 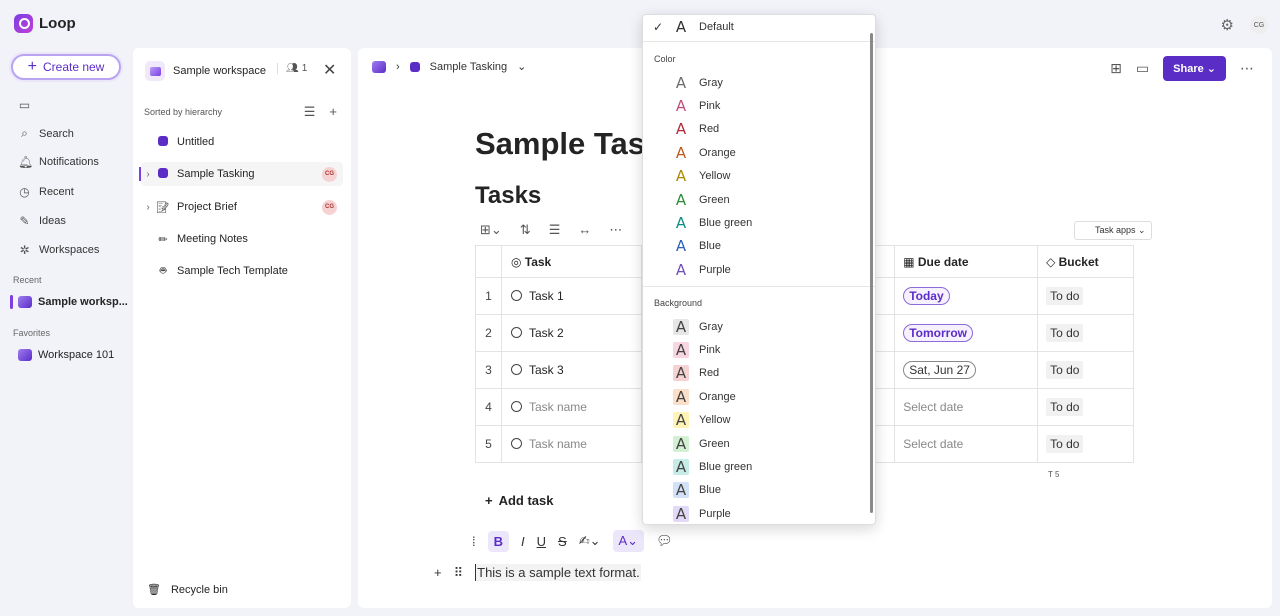 What do you see at coordinates (757, 396) in the screenshot?
I see `background-option-orange: A Orange` at bounding box center [757, 396].